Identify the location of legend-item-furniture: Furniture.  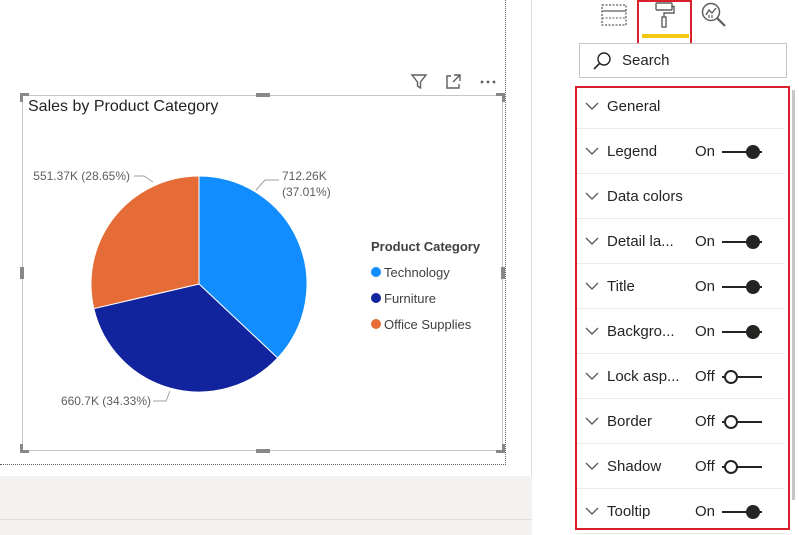
(425, 298).